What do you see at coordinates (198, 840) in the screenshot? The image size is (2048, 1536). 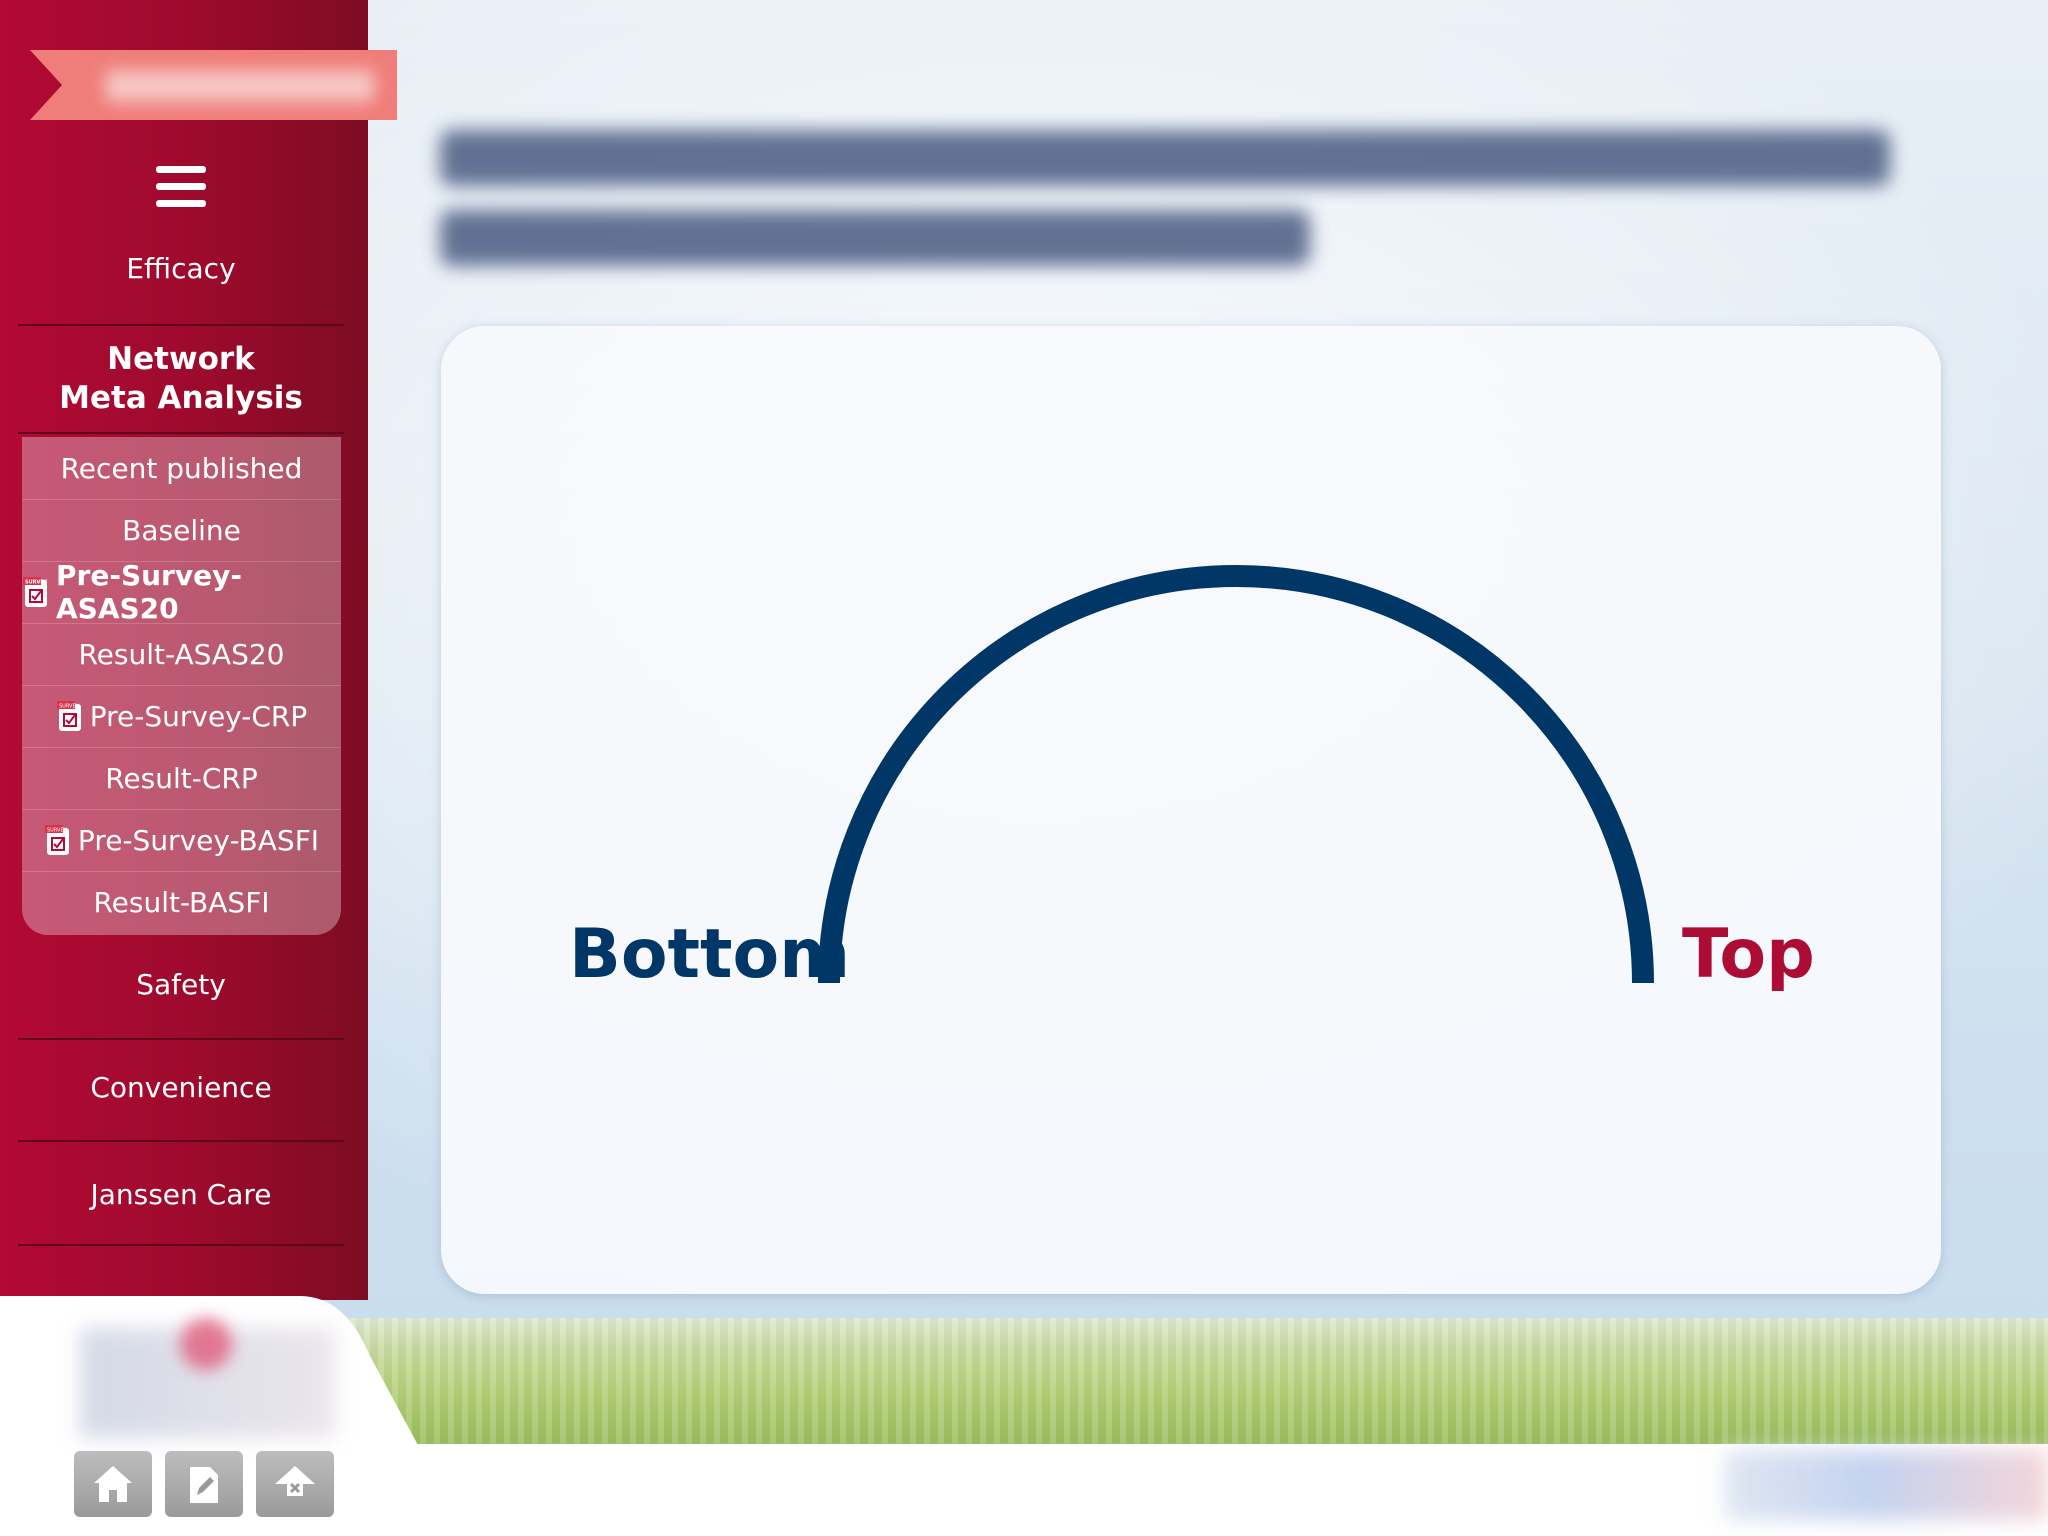 I see `submenu-item-label: Pre-Survey-BASFI` at bounding box center [198, 840].